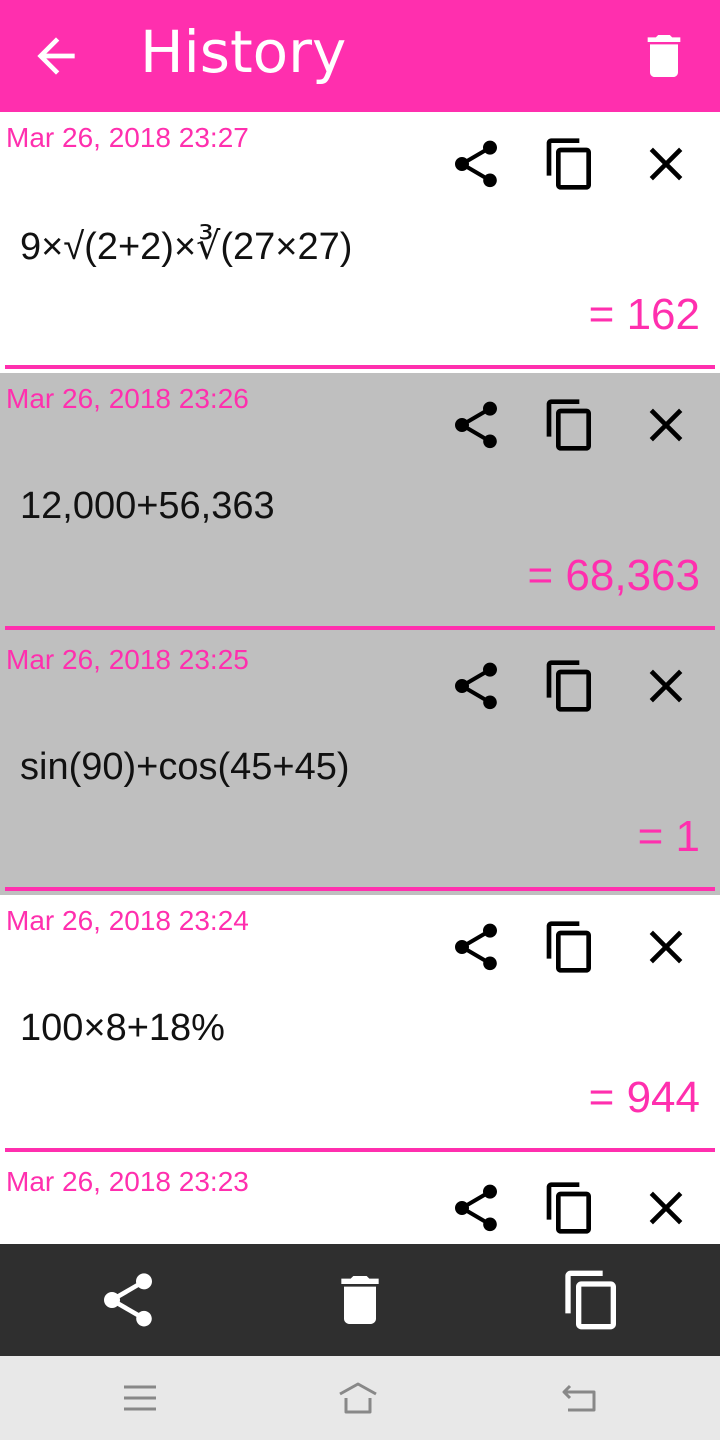 The image size is (720, 1440). I want to click on history-expression: sin(90)+cos(45+45), so click(185, 767).